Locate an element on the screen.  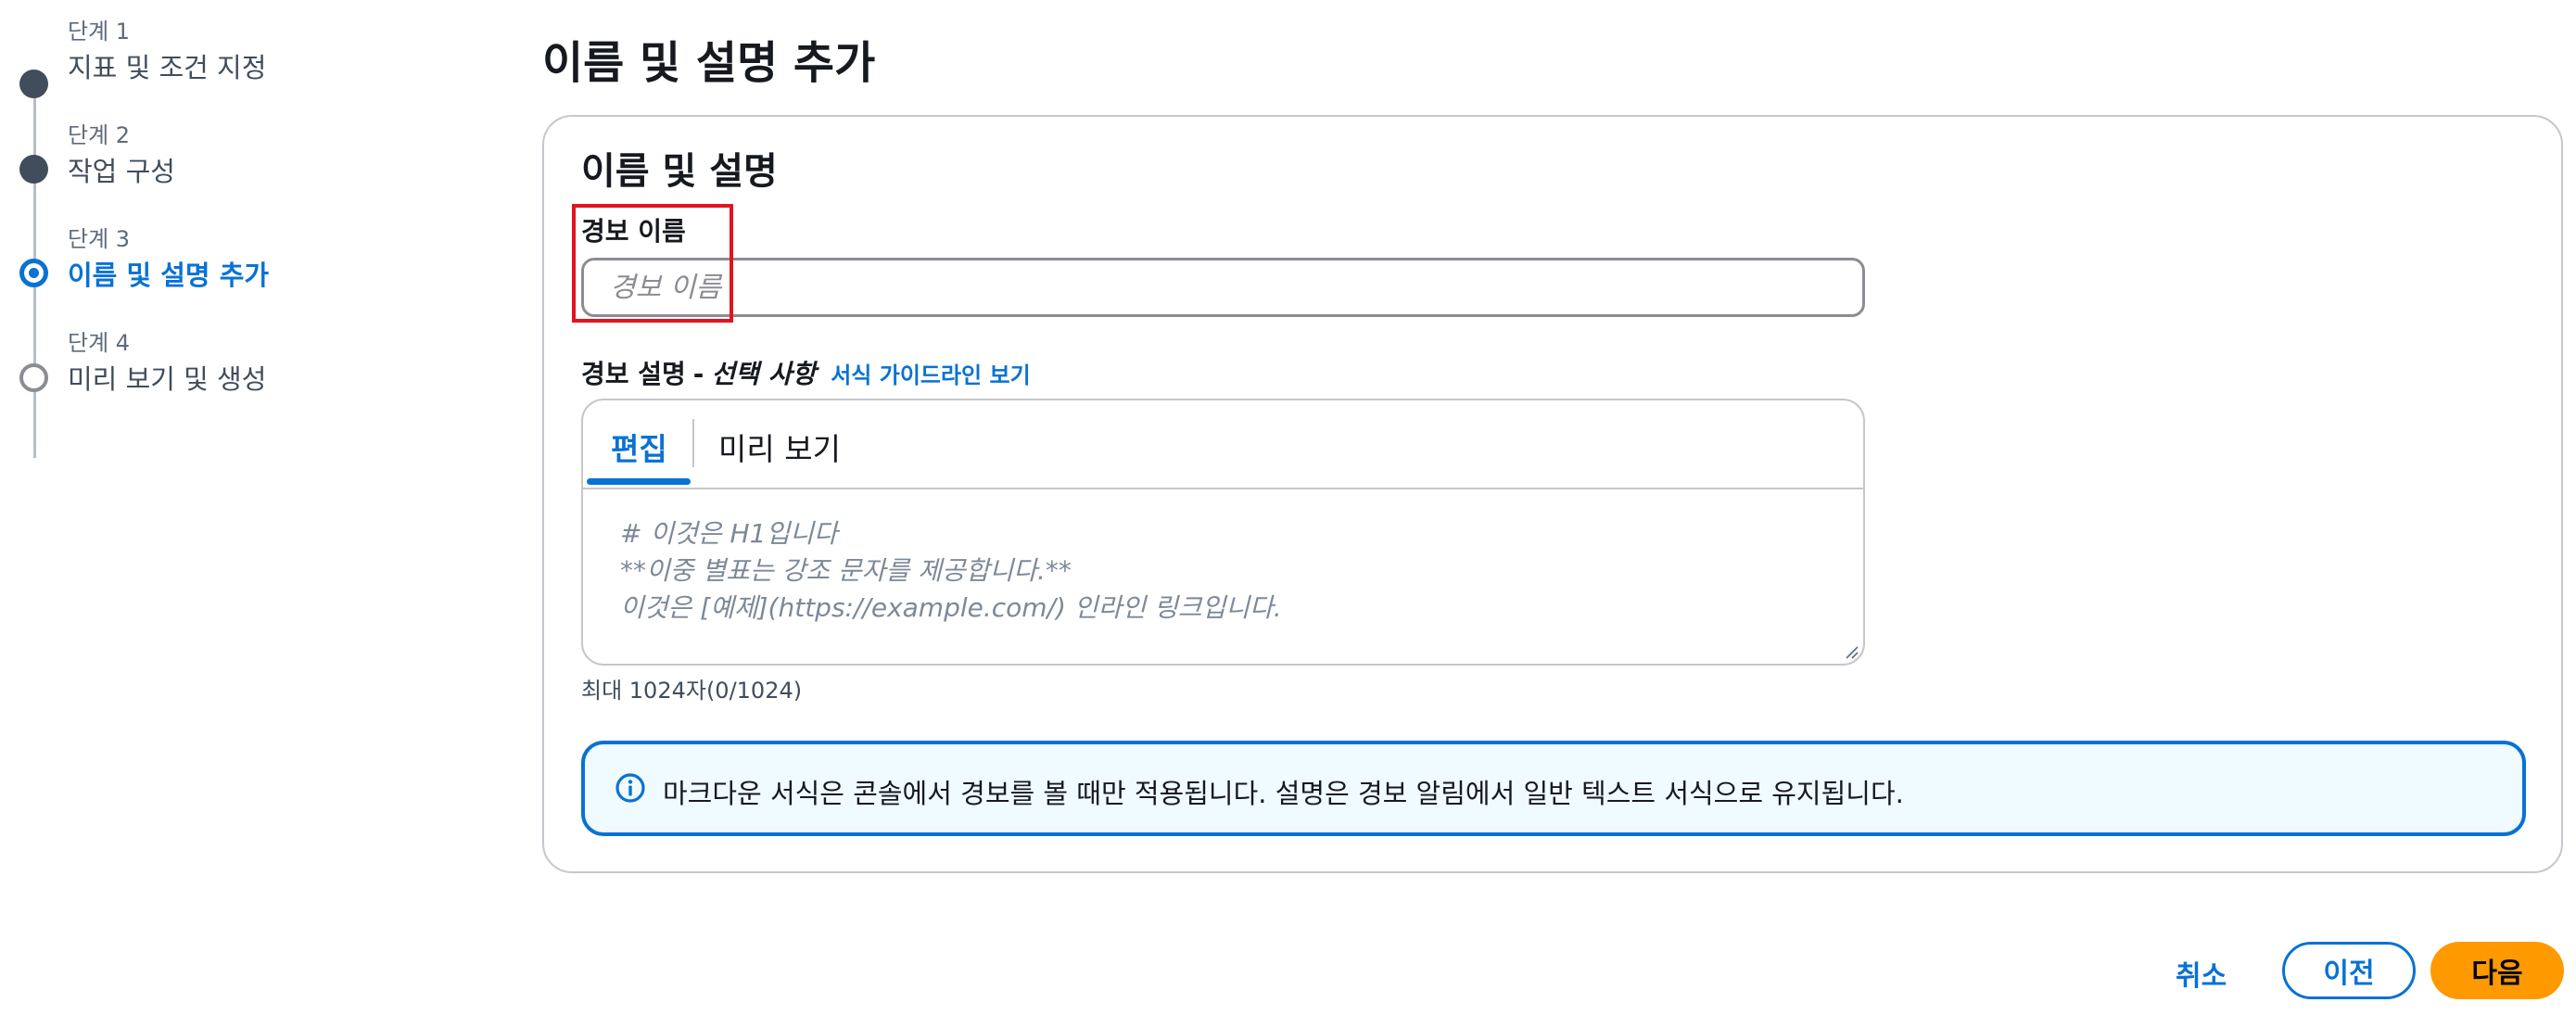
step-4-title: 미리 보기 및 생성 is located at coordinates (167, 379).